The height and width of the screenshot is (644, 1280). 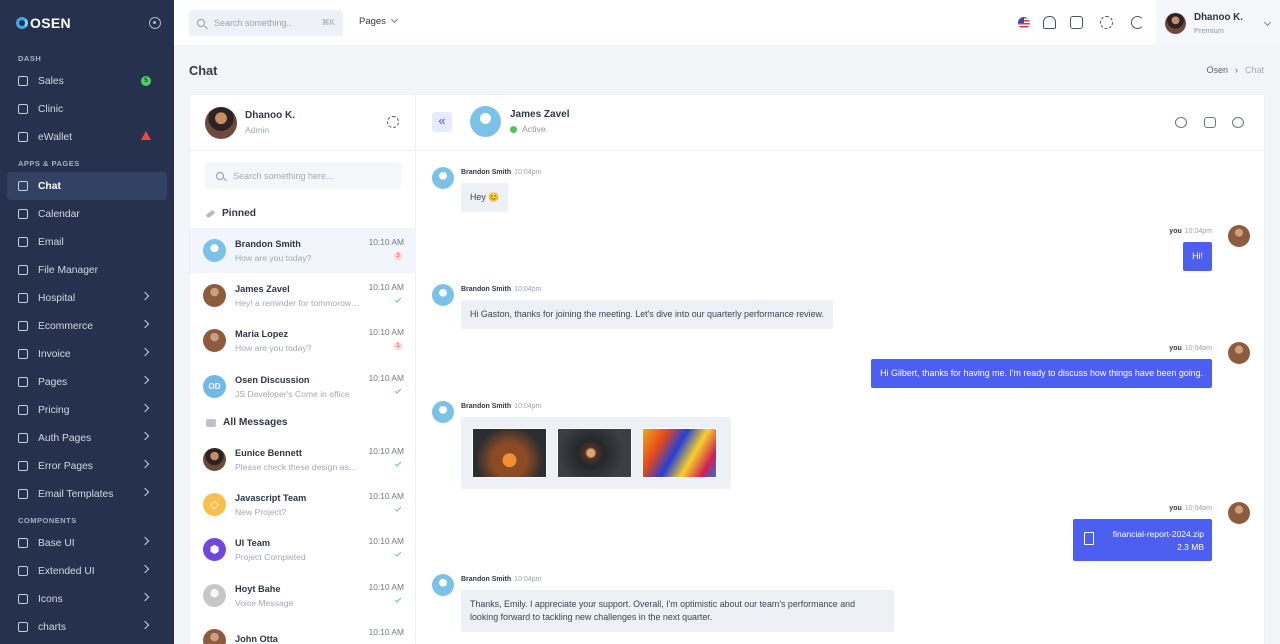 I want to click on sidebar-toggle-icon, so click(x=155, y=23).